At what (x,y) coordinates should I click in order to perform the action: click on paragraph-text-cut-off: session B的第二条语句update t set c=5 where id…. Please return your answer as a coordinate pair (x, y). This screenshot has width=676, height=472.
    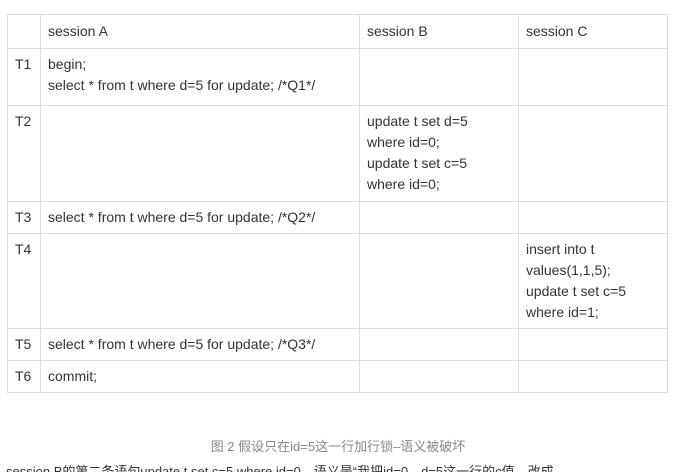
    Looking at the image, I should click on (280, 468).